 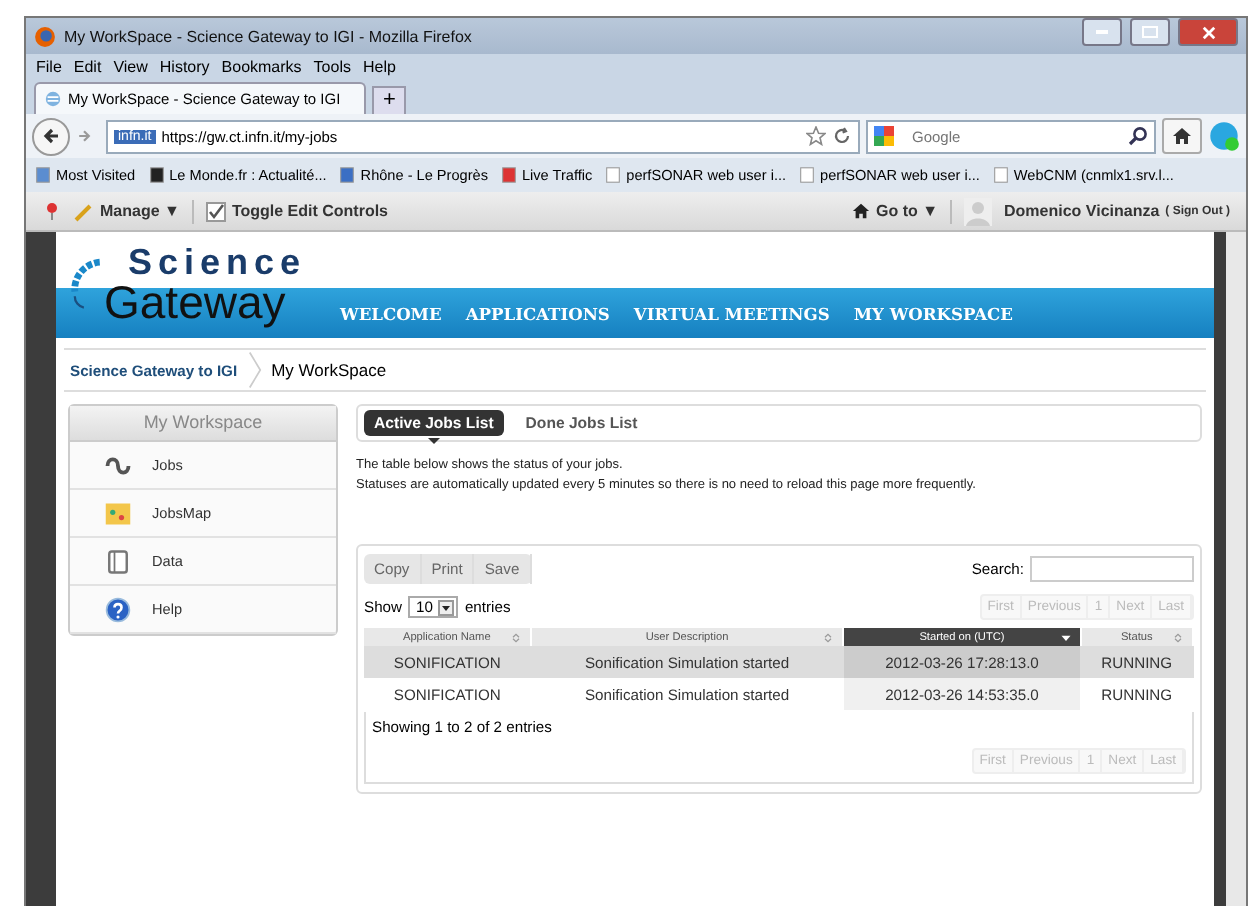 I want to click on back-arrow-icon, so click(x=51, y=136).